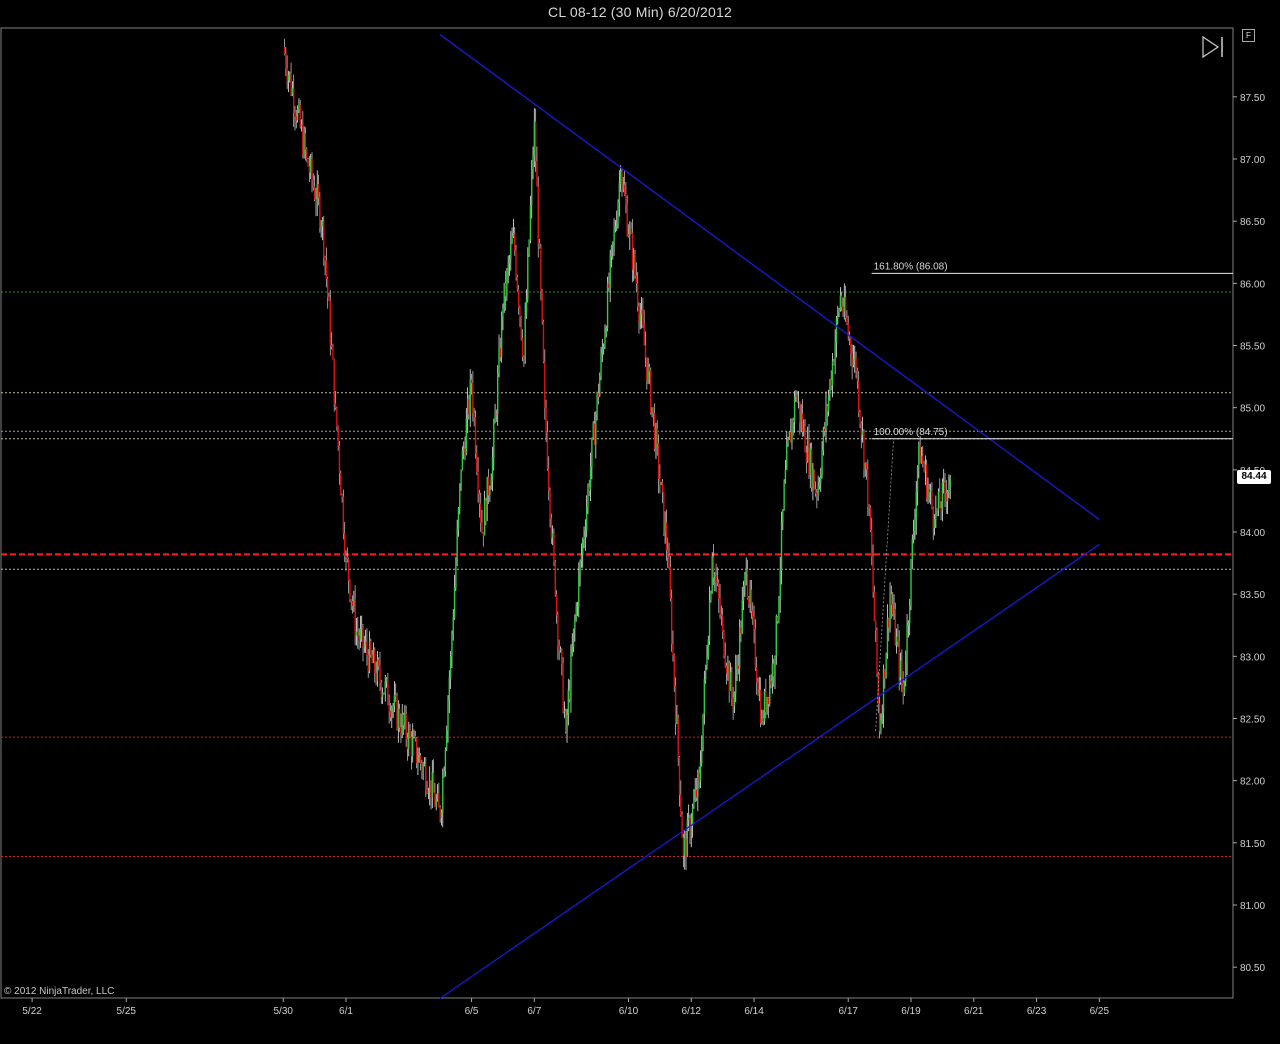 Image resolution: width=1280 pixels, height=1044 pixels. What do you see at coordinates (472, 1011) in the screenshot?
I see `x-tick-label: 6/5` at bounding box center [472, 1011].